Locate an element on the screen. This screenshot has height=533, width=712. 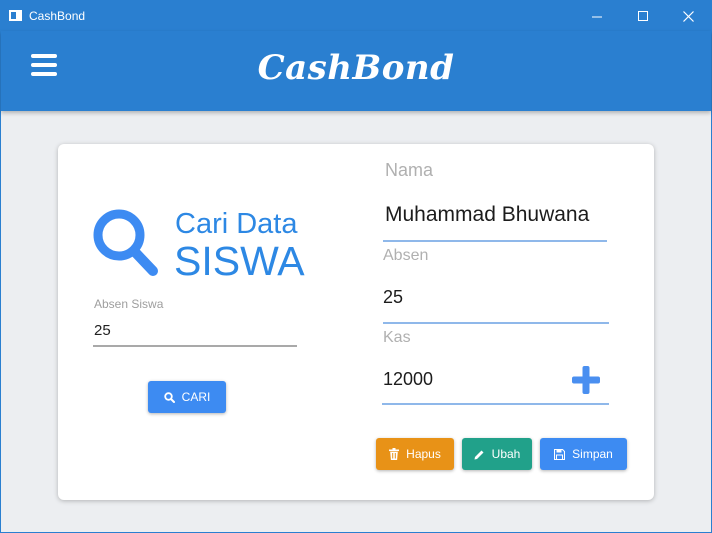
save-icon is located at coordinates (560, 454).